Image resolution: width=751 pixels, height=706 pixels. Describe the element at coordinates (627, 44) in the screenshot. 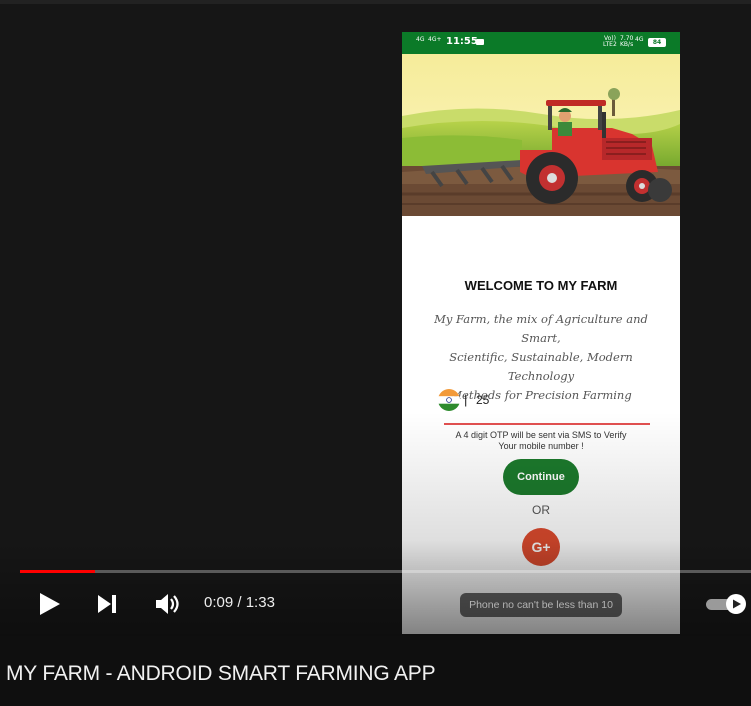

I see `data-speed-unit: KB/s` at that location.